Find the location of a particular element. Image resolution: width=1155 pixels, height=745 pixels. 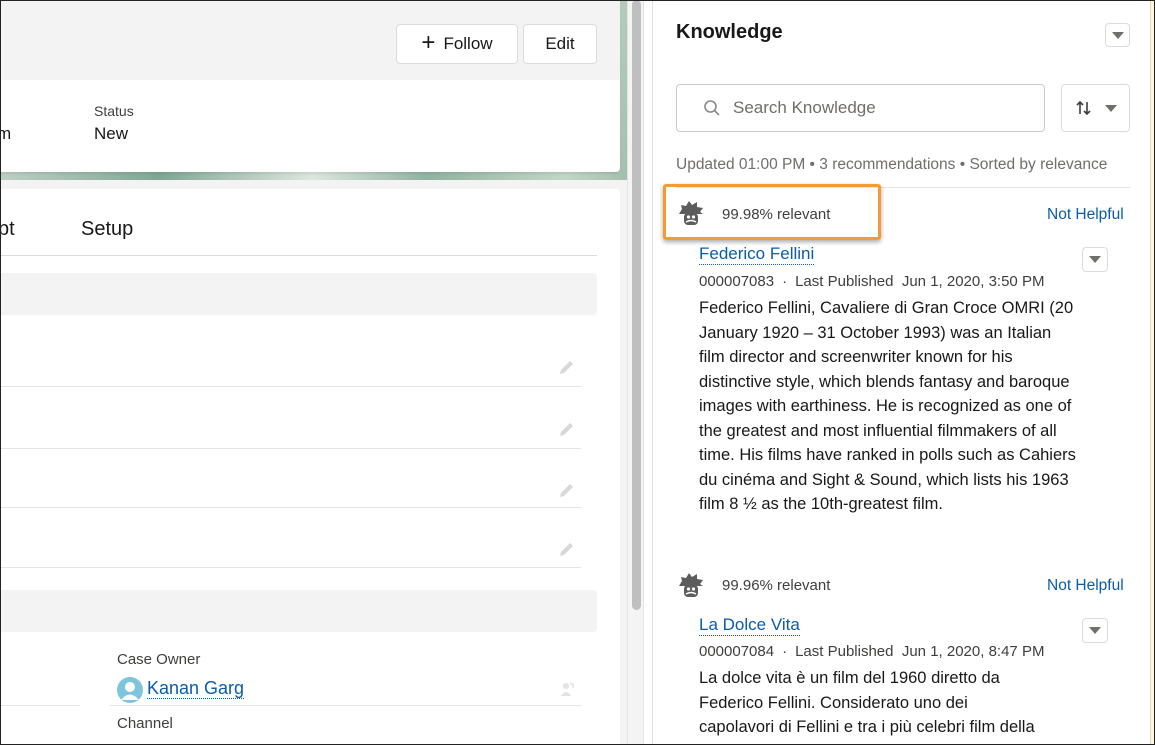

published-date: Jun 1, 2020, 8:47 PM is located at coordinates (973, 651).